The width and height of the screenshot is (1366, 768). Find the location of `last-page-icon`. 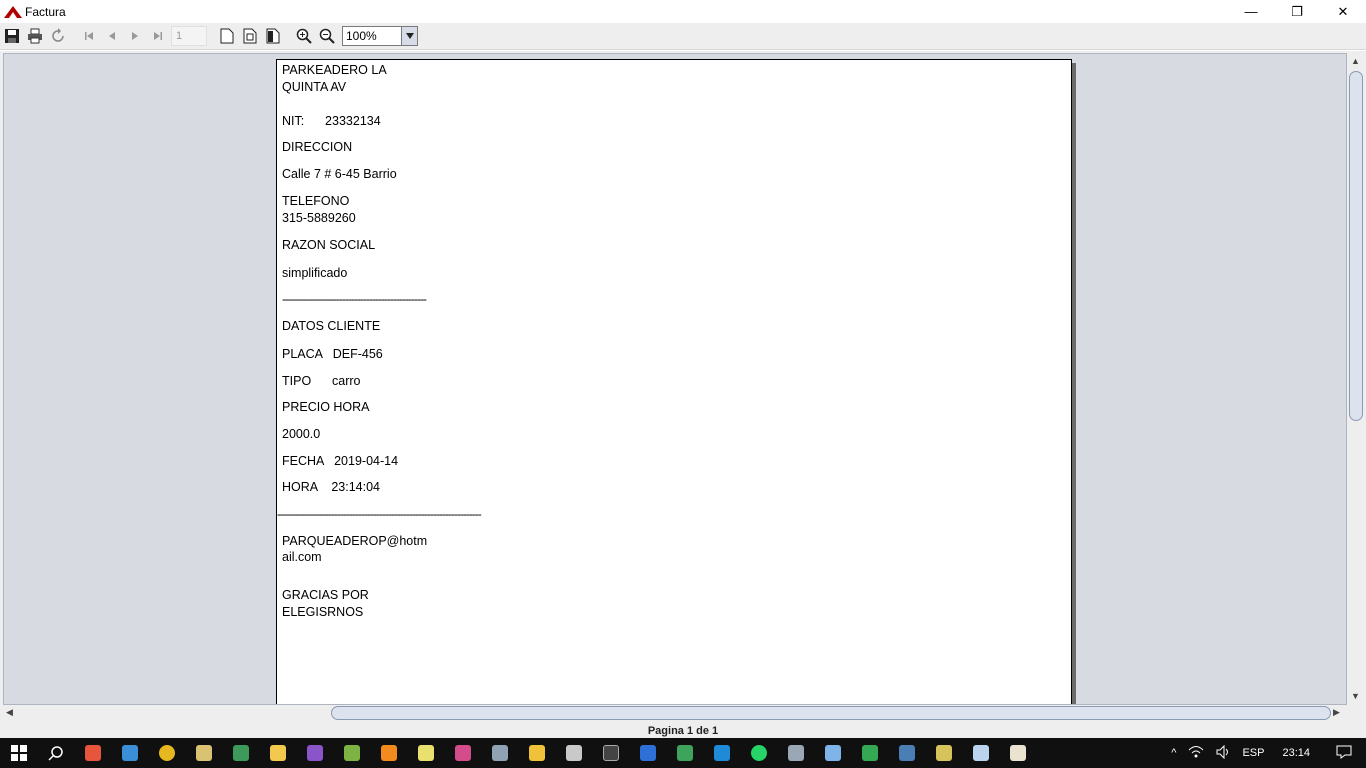

last-page-icon is located at coordinates (158, 36).